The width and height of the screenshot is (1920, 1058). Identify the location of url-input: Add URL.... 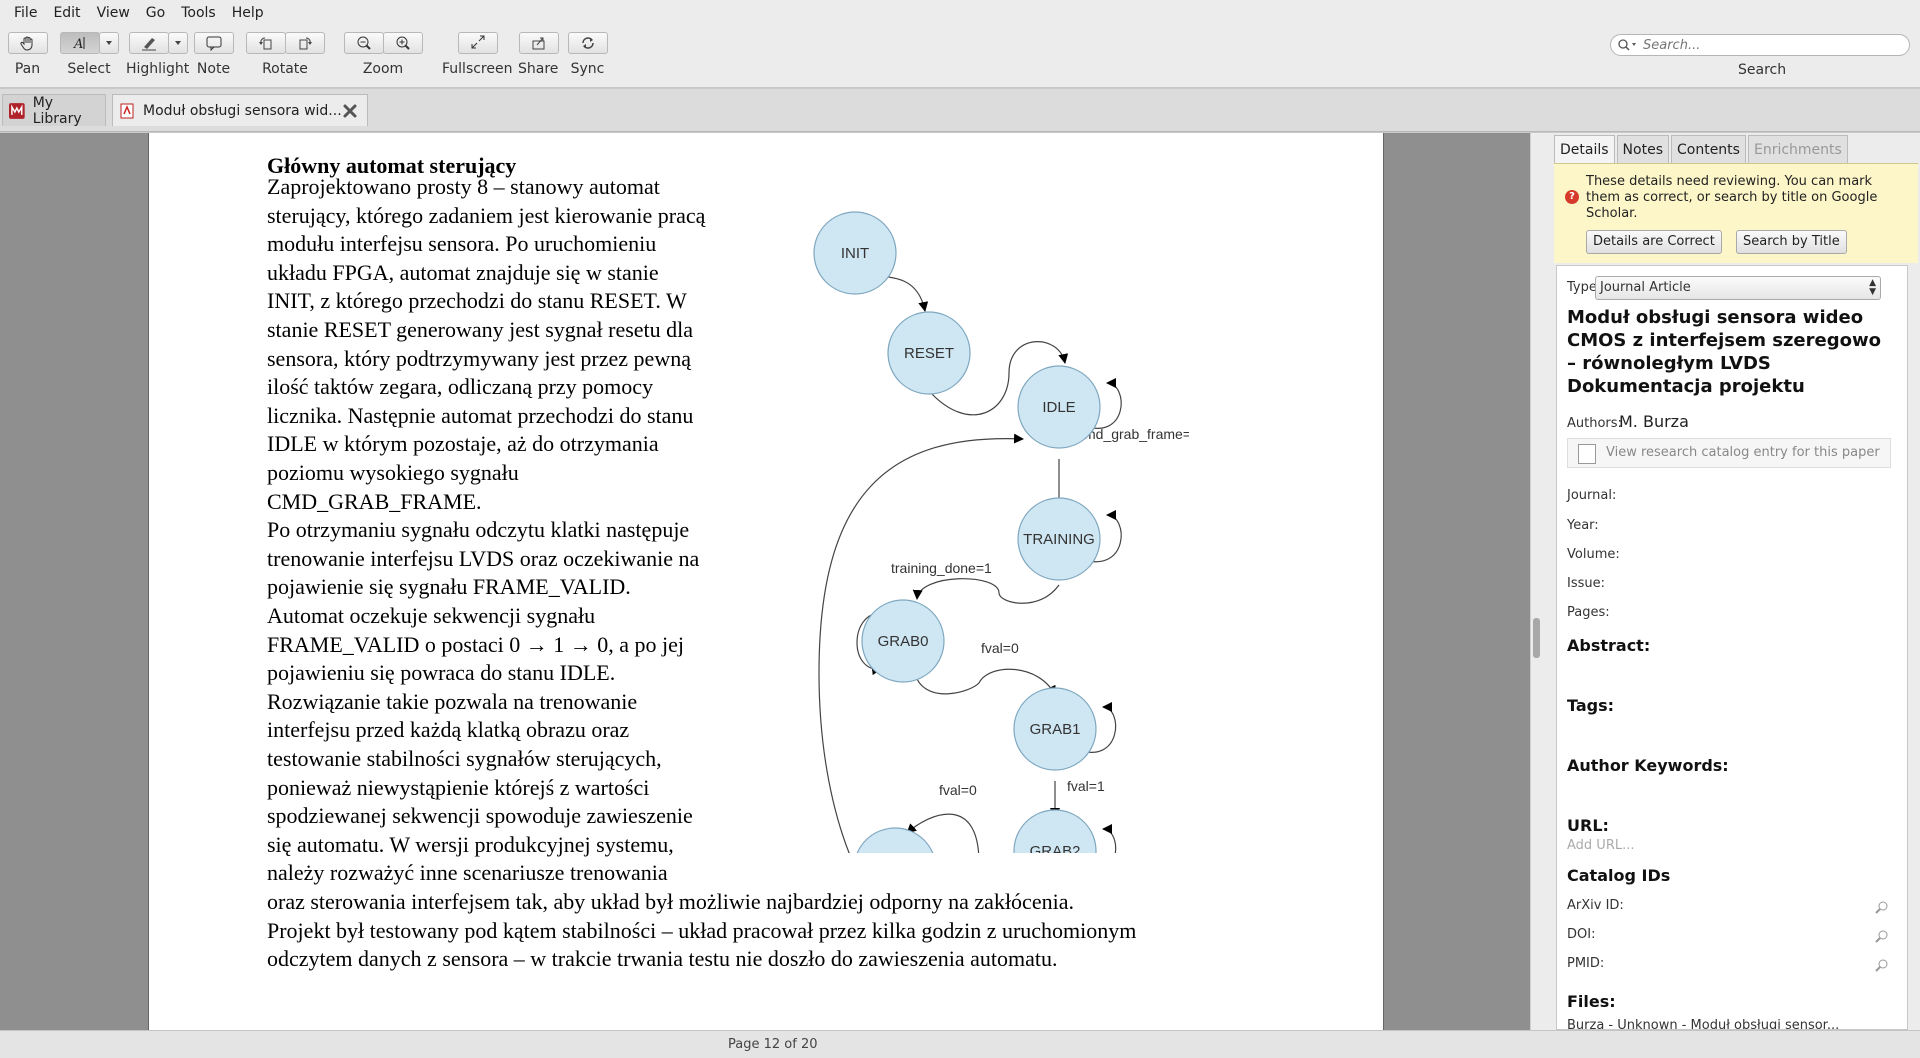
(1601, 845).